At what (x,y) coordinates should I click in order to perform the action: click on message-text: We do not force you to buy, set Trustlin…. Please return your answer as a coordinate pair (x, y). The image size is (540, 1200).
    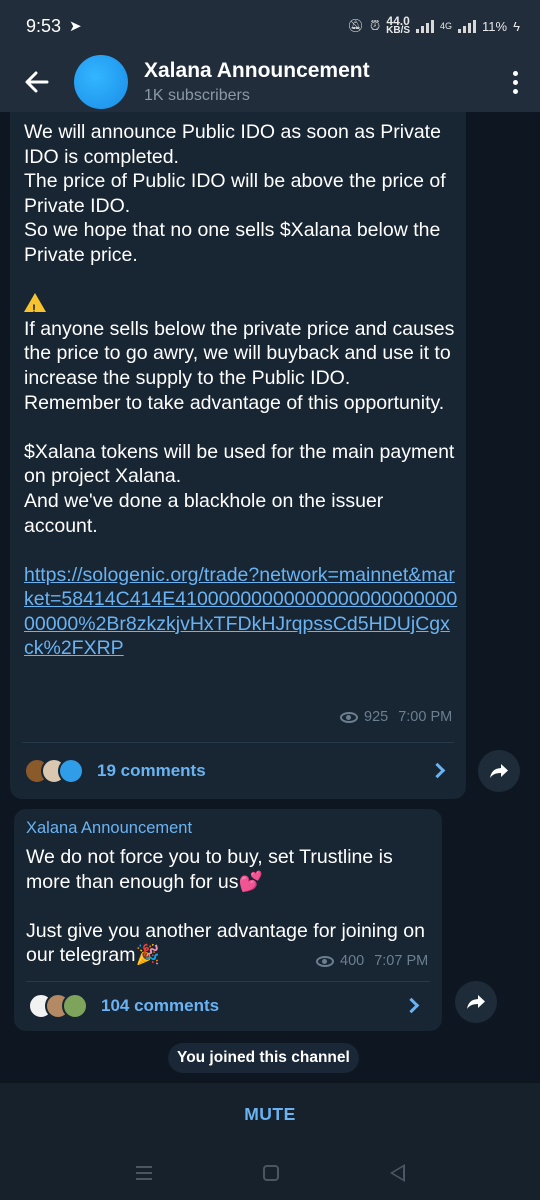
    Looking at the image, I should click on (225, 906).